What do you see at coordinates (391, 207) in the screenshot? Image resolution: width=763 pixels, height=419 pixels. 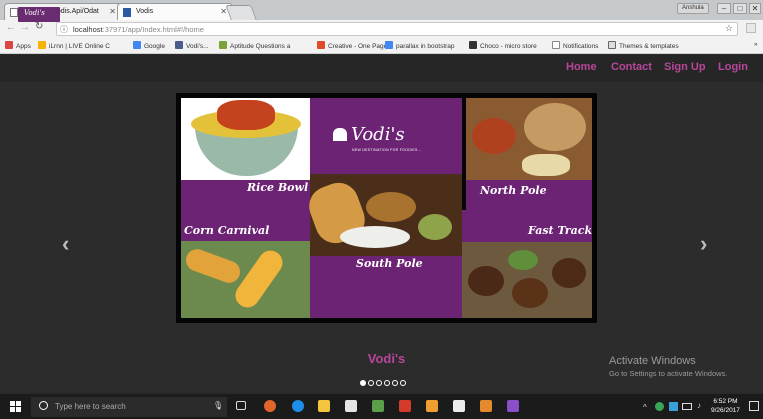 I see `vada-shape` at bounding box center [391, 207].